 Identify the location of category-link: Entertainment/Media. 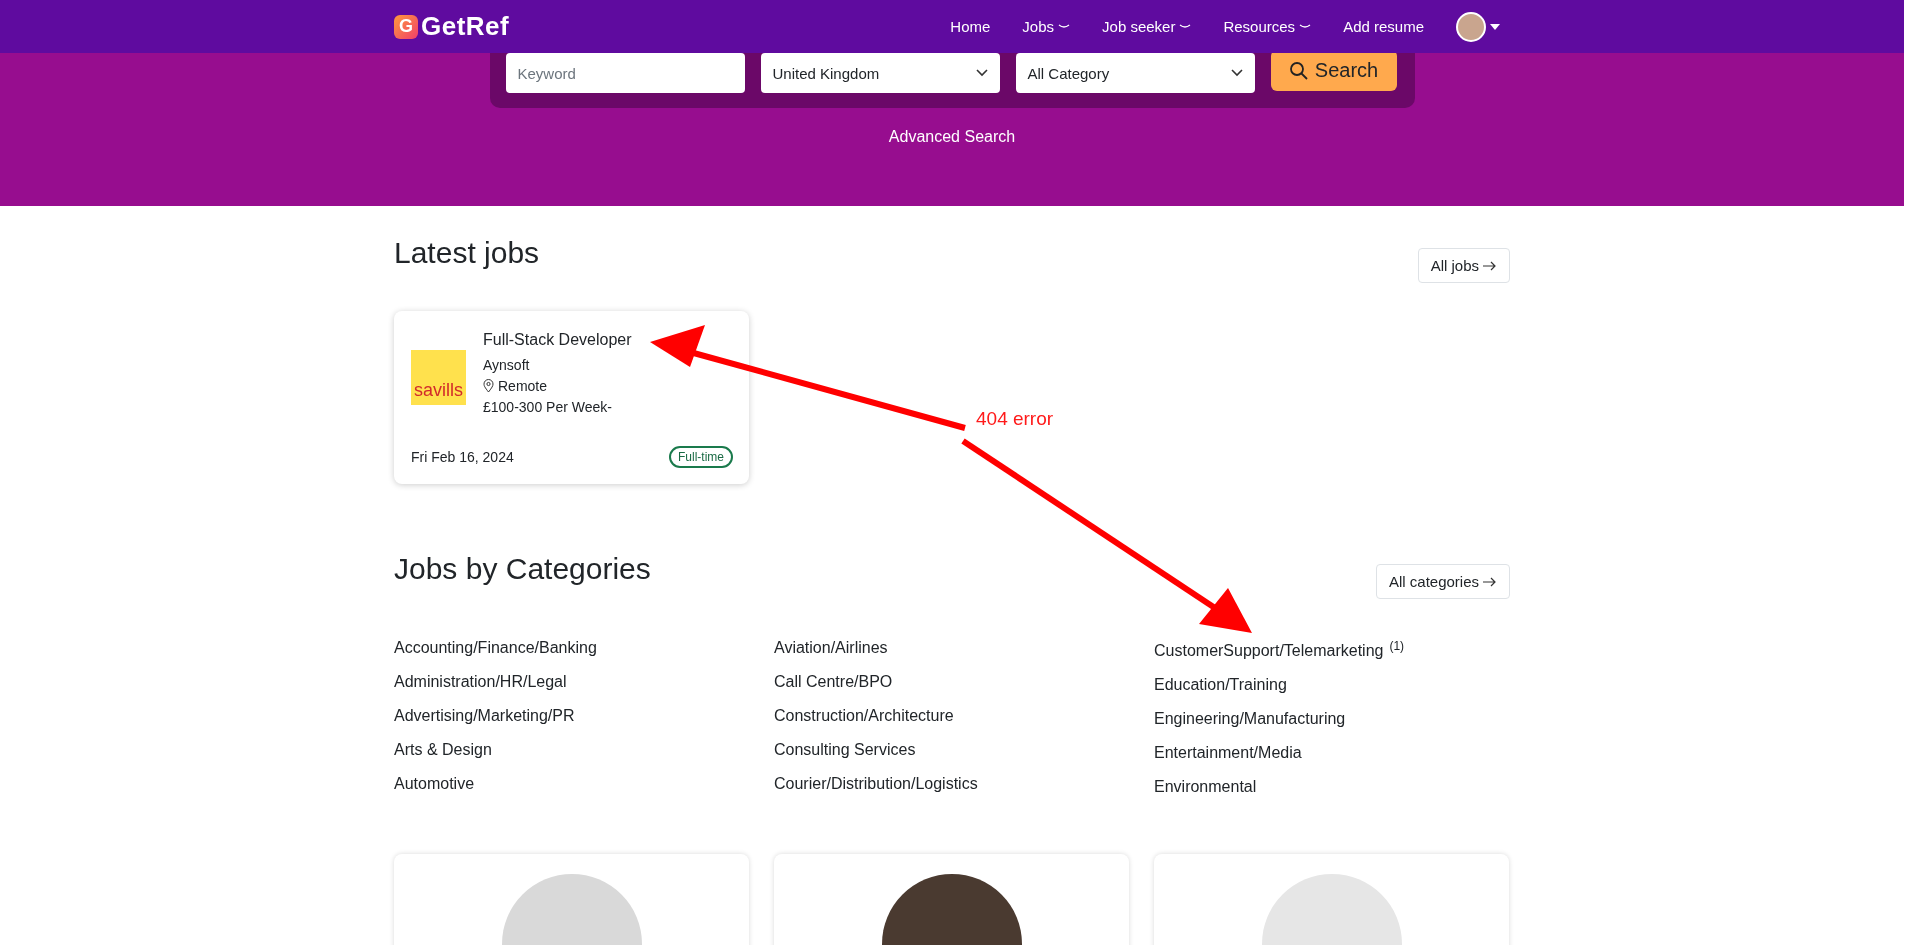
(1228, 753).